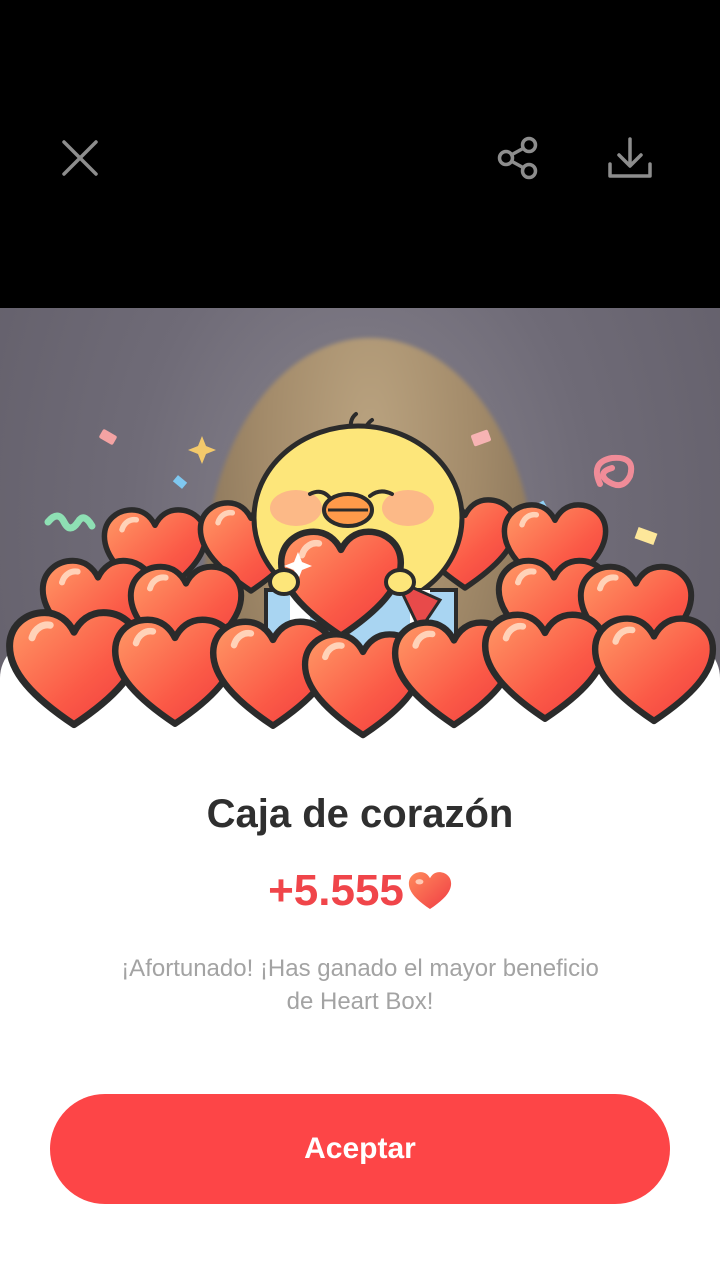 The height and width of the screenshot is (1280, 720). Describe the element at coordinates (336, 890) in the screenshot. I see `reward-amount: +5.555` at that location.